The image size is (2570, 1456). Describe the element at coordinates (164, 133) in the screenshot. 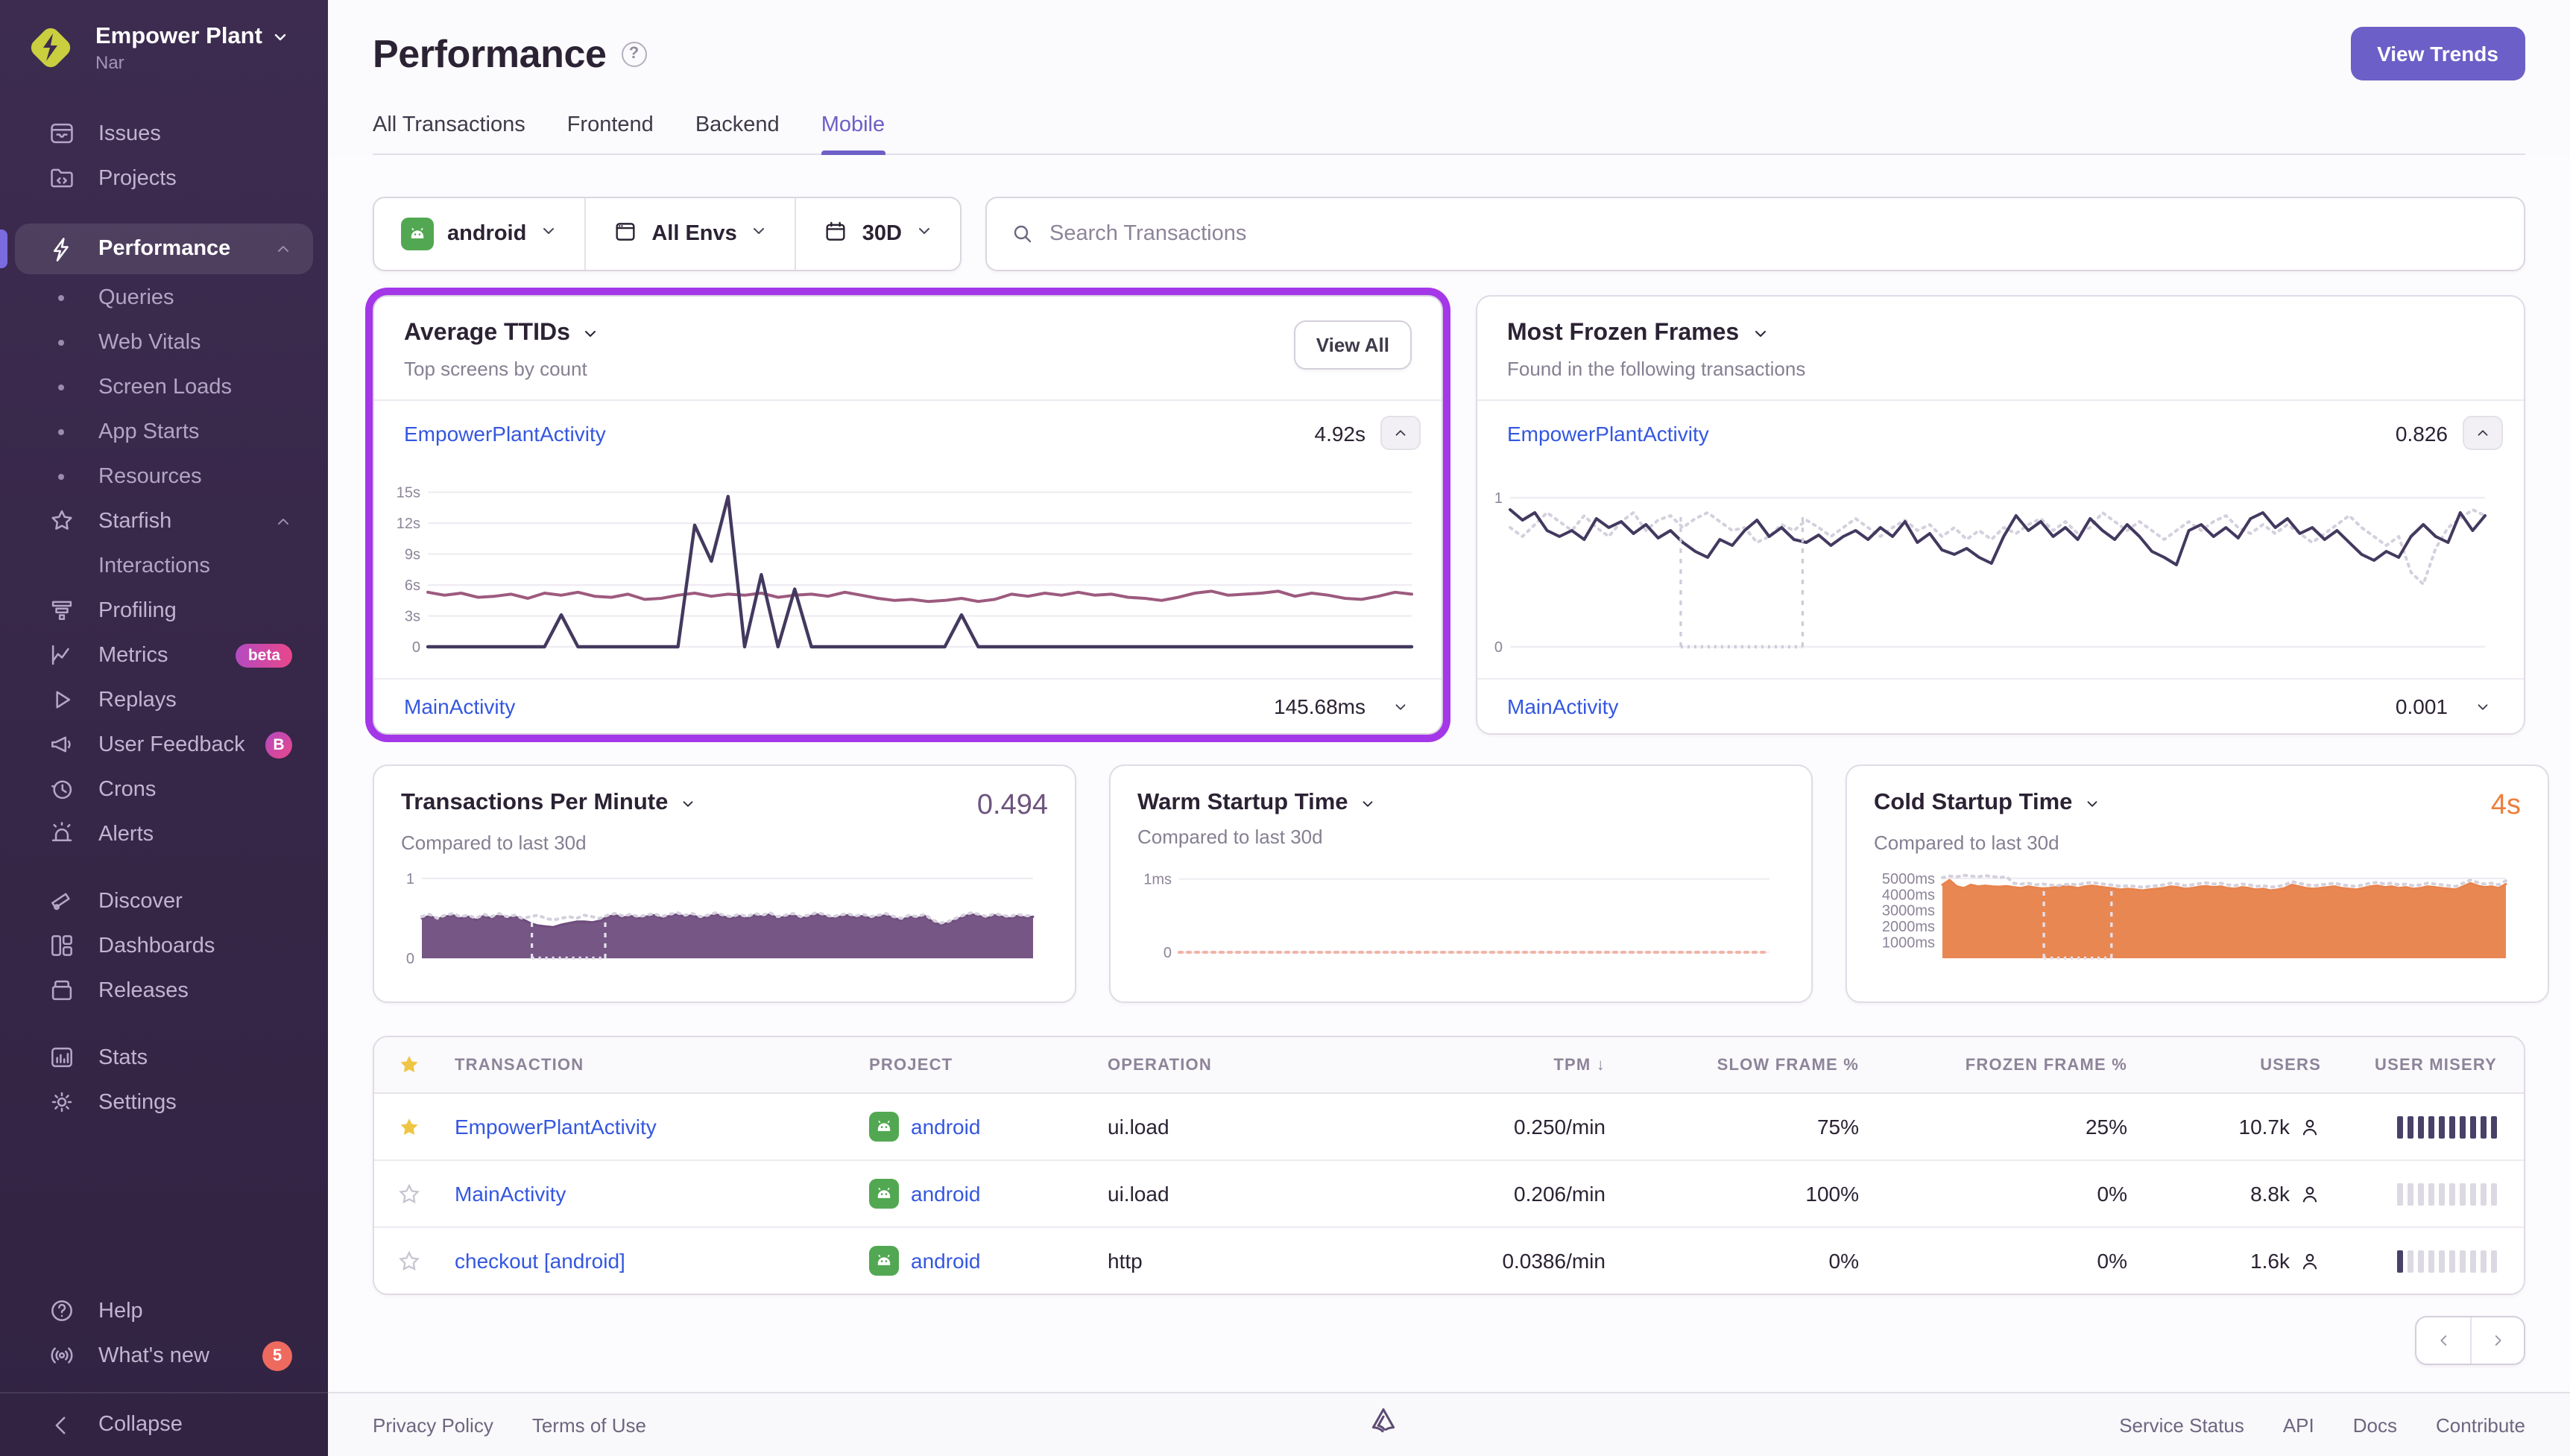

I see `sidebar-item-issues: Issues` at that location.